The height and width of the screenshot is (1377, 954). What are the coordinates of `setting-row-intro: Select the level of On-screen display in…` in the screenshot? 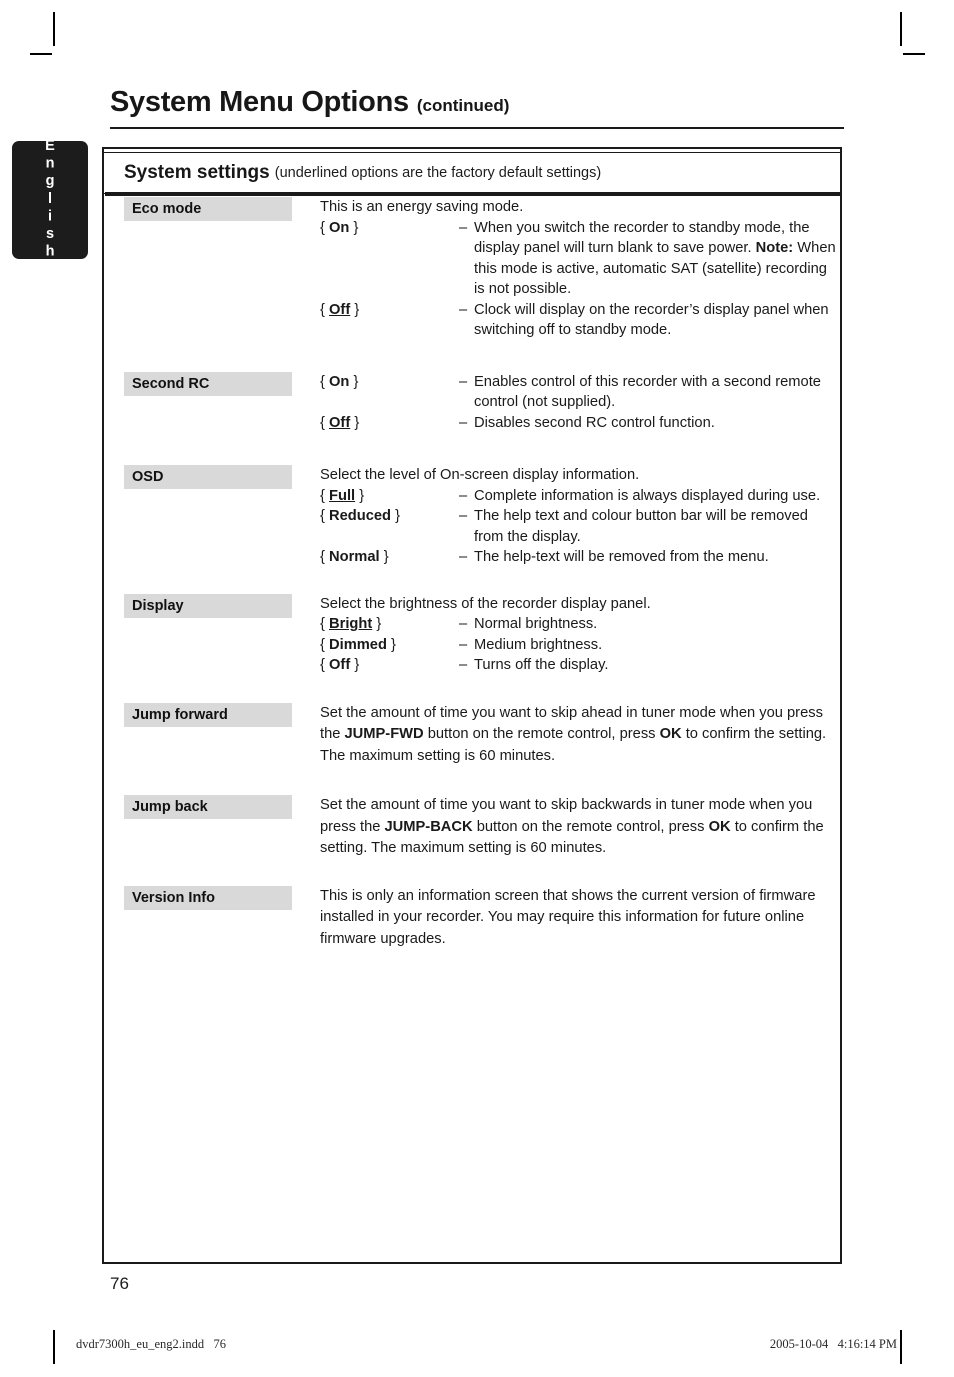 It's located at (480, 475).